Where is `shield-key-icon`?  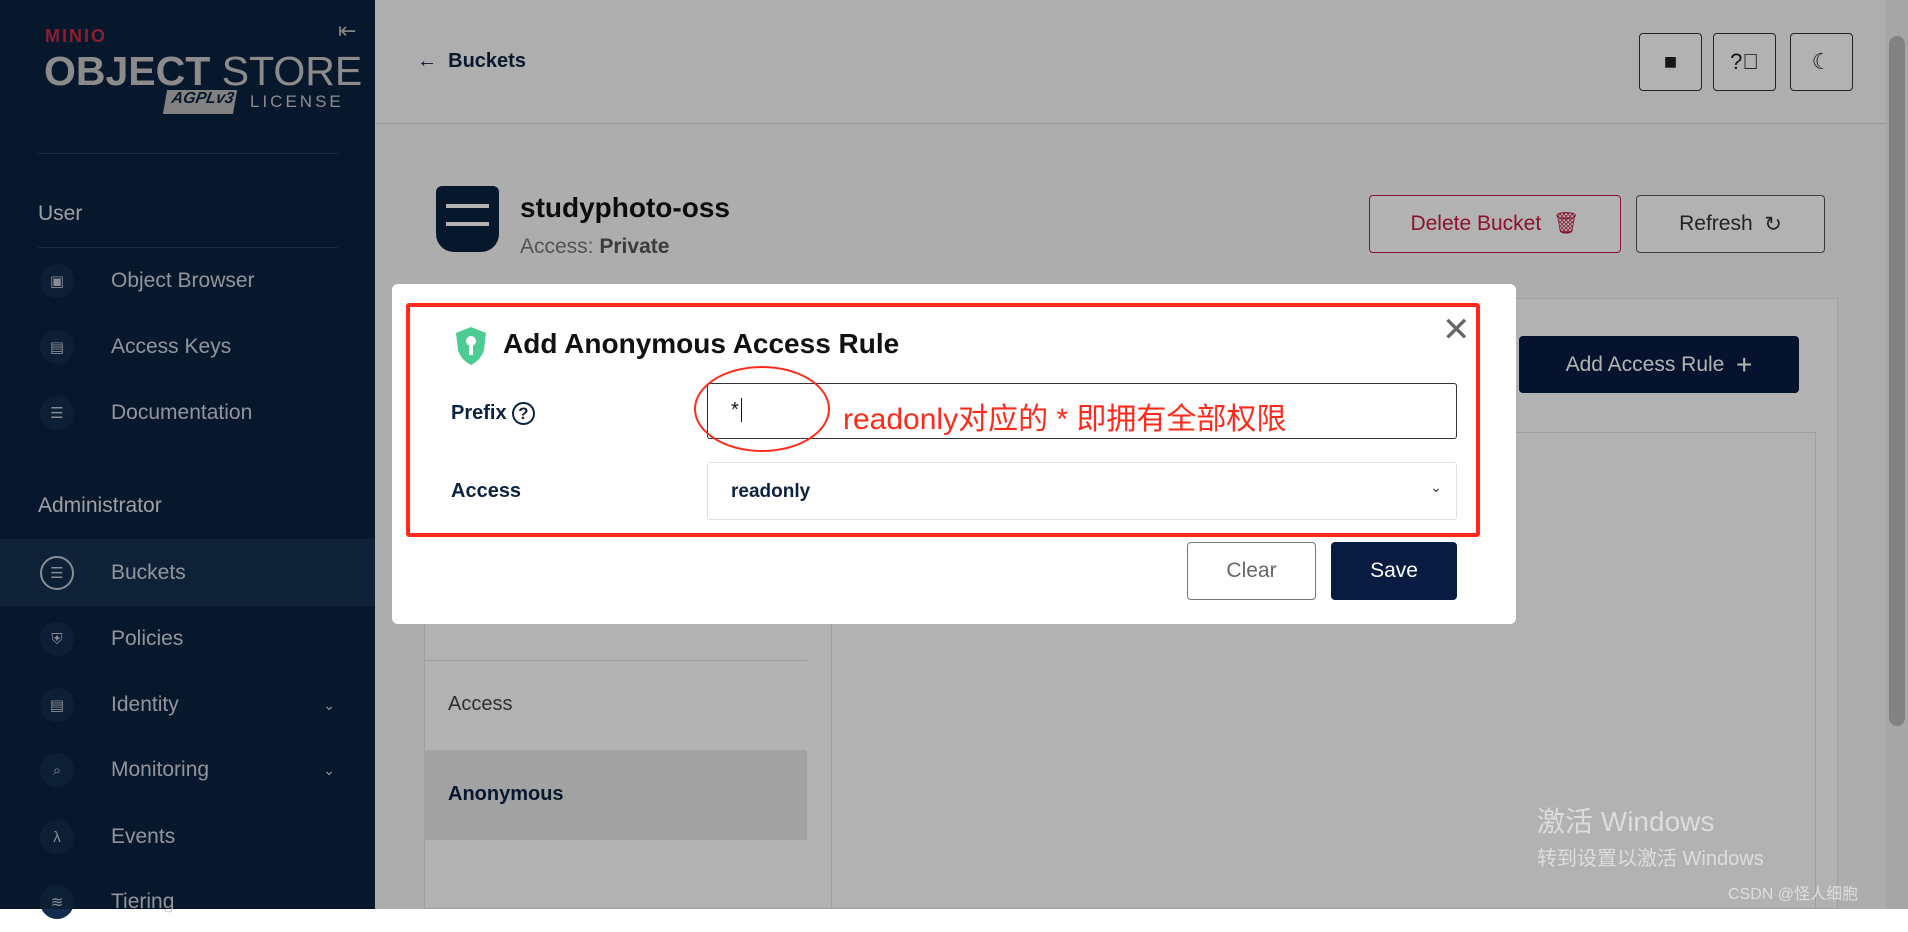 shield-key-icon is located at coordinates (471, 346).